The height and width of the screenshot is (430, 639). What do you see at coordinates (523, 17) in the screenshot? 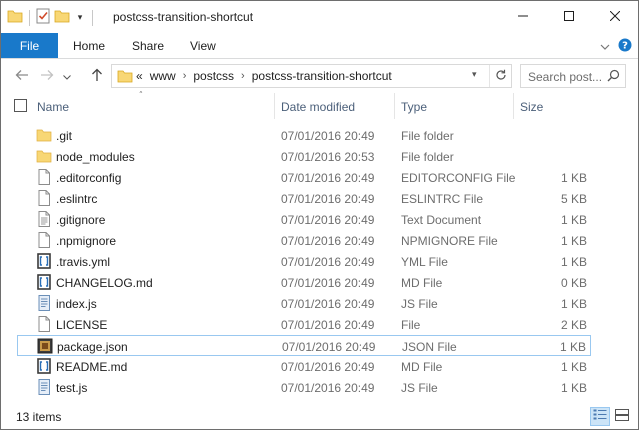
I see `minimize-button` at bounding box center [523, 17].